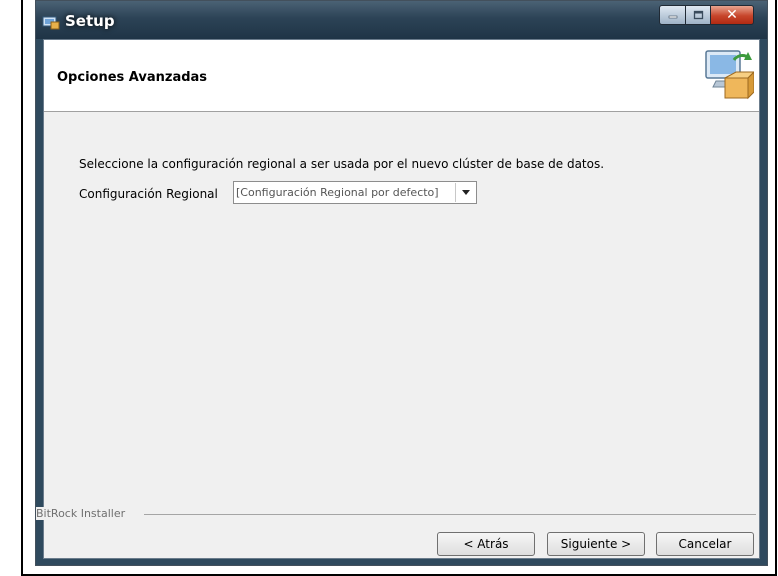  Describe the element at coordinates (401, 76) in the screenshot. I see `wizard-header: Opciones Avanzadas` at that location.